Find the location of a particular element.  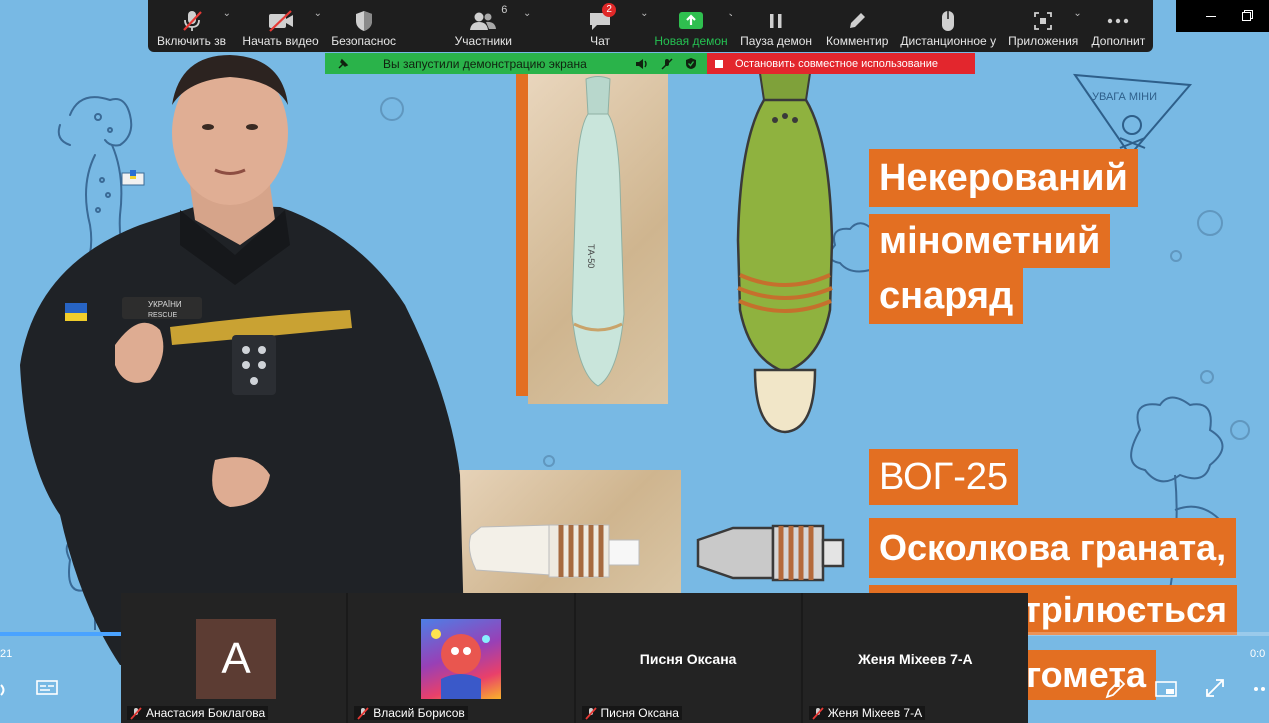

participant-name-tag: Власий Борисов is located at coordinates (411, 713).